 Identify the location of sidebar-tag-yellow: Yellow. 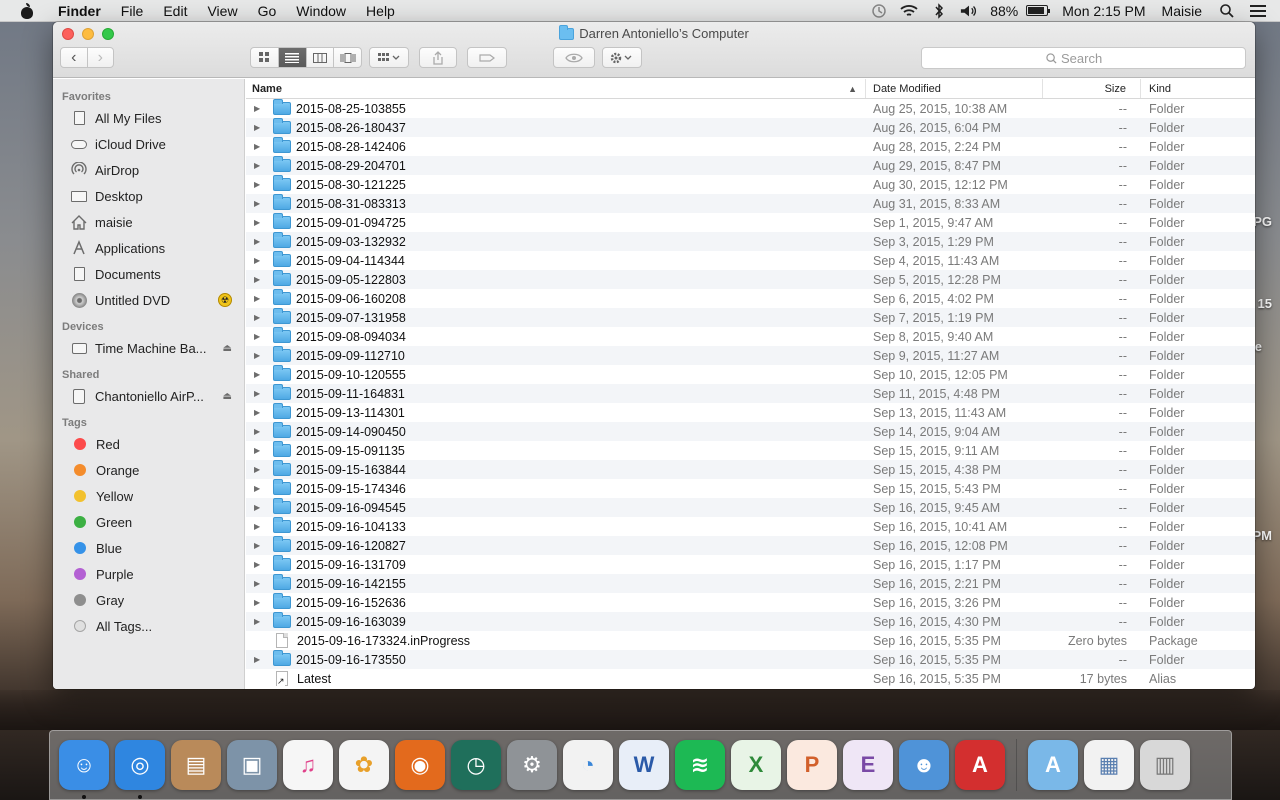
(148, 496).